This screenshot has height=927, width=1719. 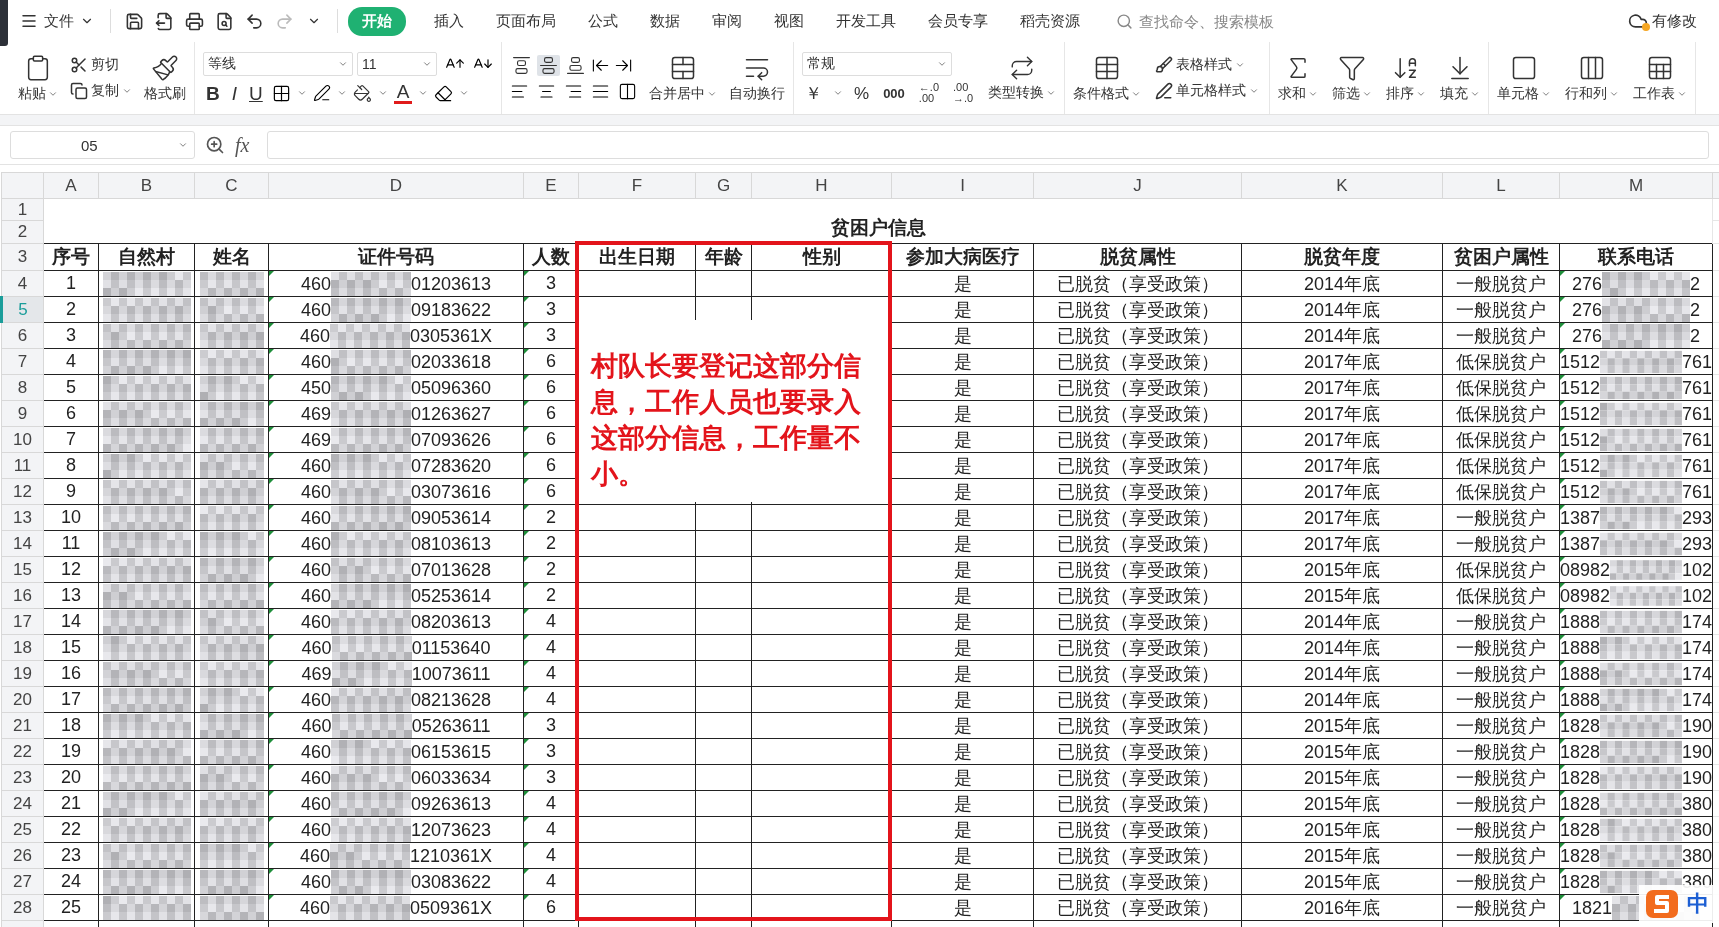 What do you see at coordinates (22, 777) in the screenshot?
I see `row-header: 23` at bounding box center [22, 777].